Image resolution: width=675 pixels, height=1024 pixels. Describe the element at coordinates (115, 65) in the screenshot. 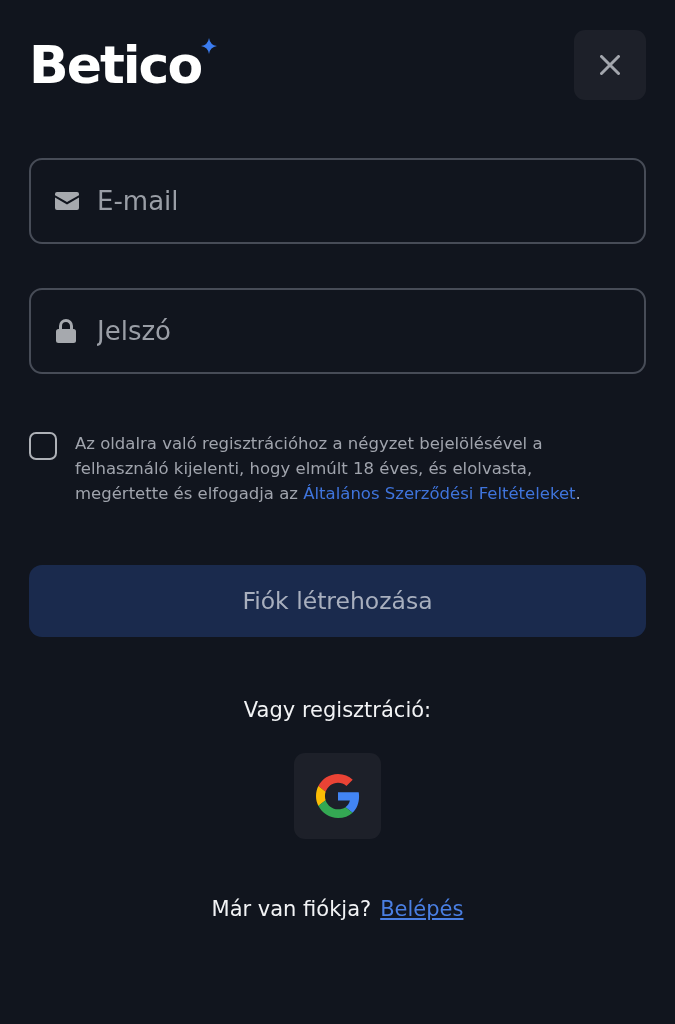

I see `logo: Betico` at that location.